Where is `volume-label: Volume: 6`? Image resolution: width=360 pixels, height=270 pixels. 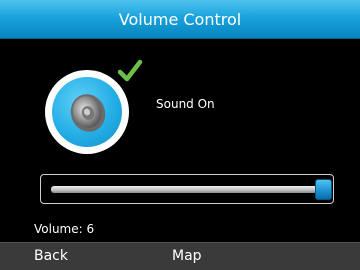
volume-label: Volume: 6 is located at coordinates (64, 229).